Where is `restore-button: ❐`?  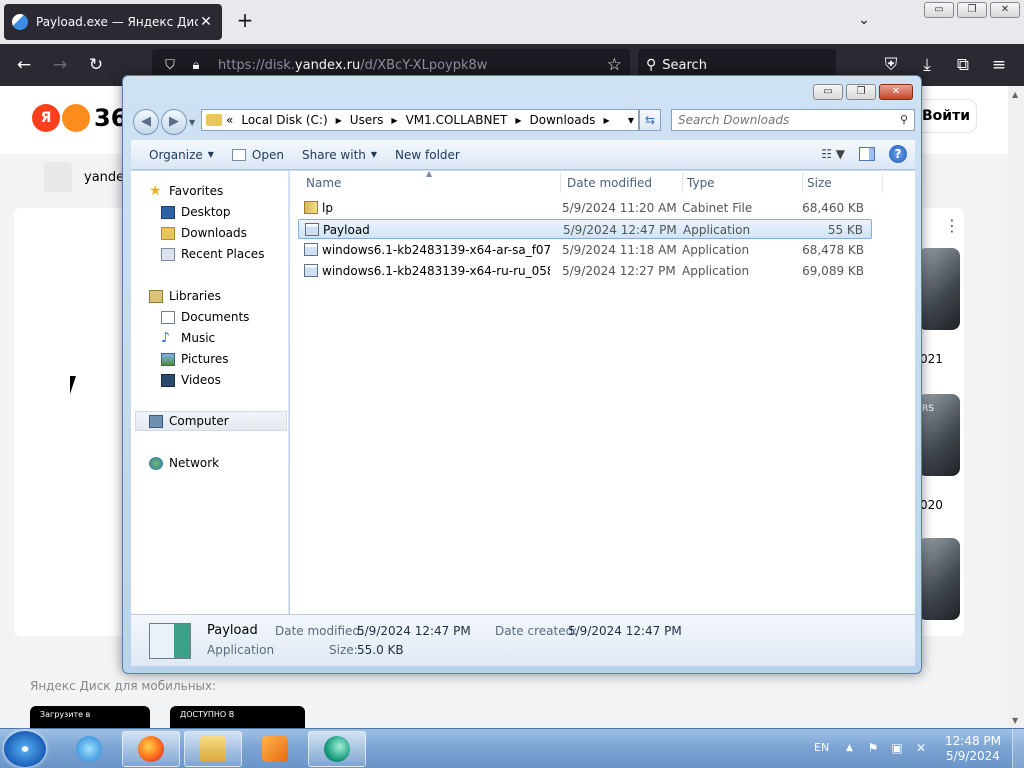
restore-button: ❐ is located at coordinates (972, 10).